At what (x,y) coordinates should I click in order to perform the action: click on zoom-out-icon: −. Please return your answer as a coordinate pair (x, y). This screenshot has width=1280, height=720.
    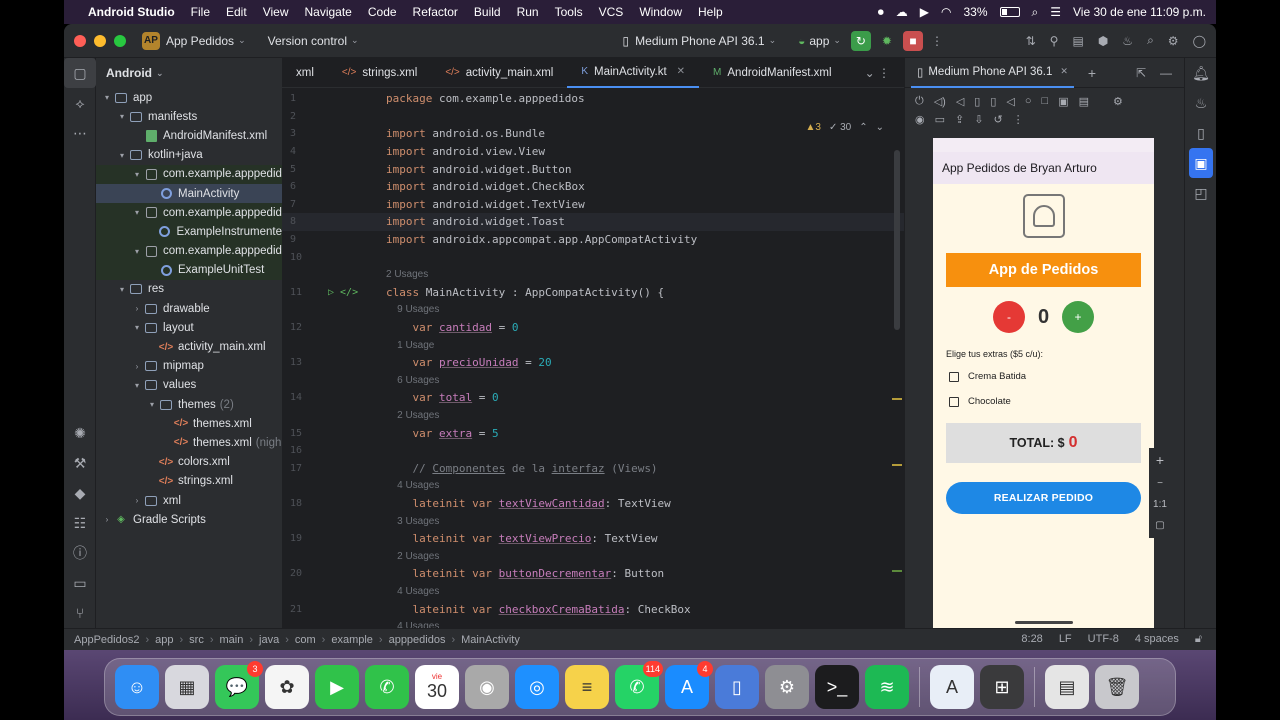
    Looking at the image, I should click on (1160, 483).